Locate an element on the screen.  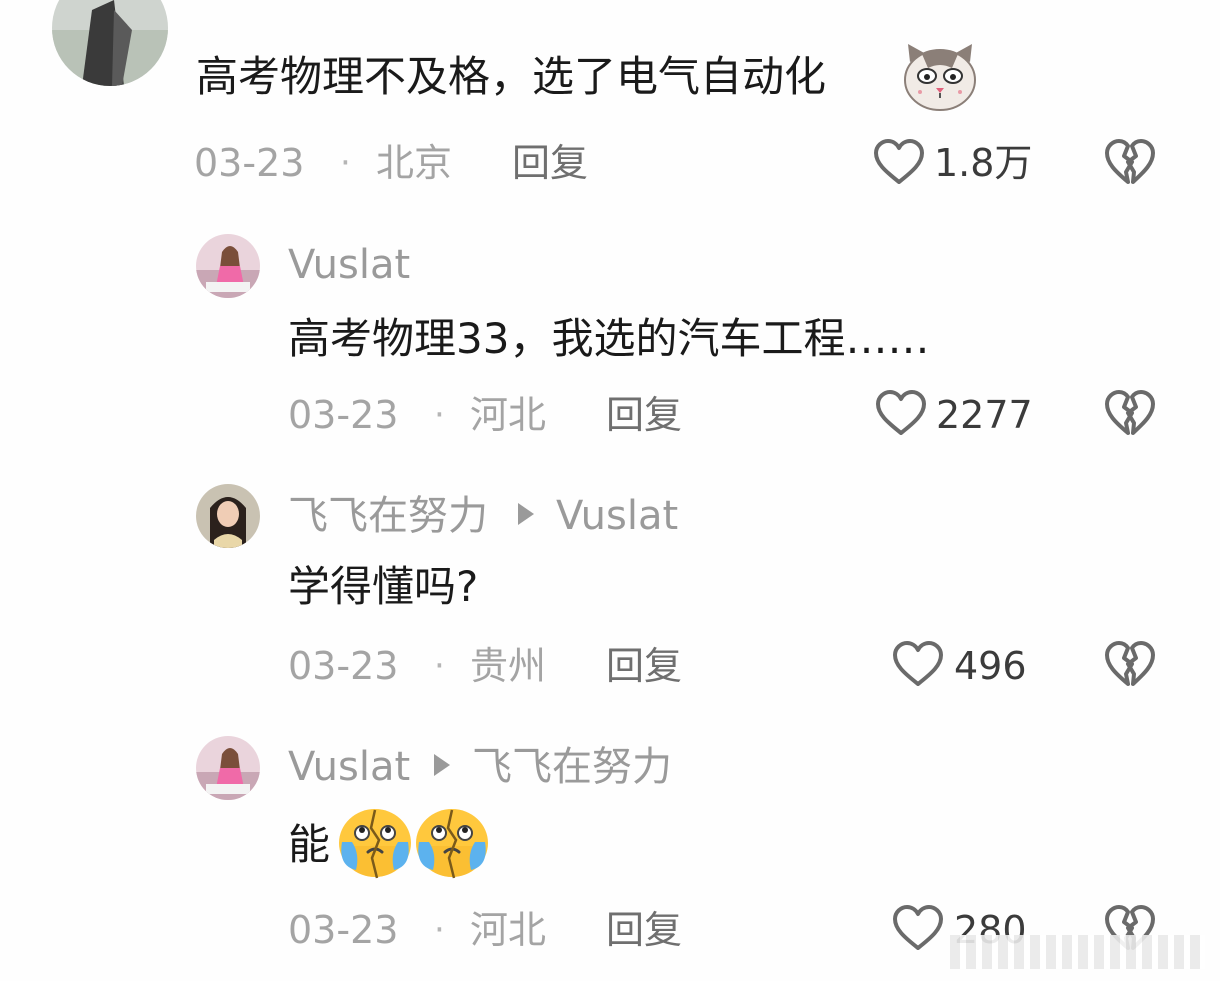
comment-text: 学得懂吗? is located at coordinates (383, 586).